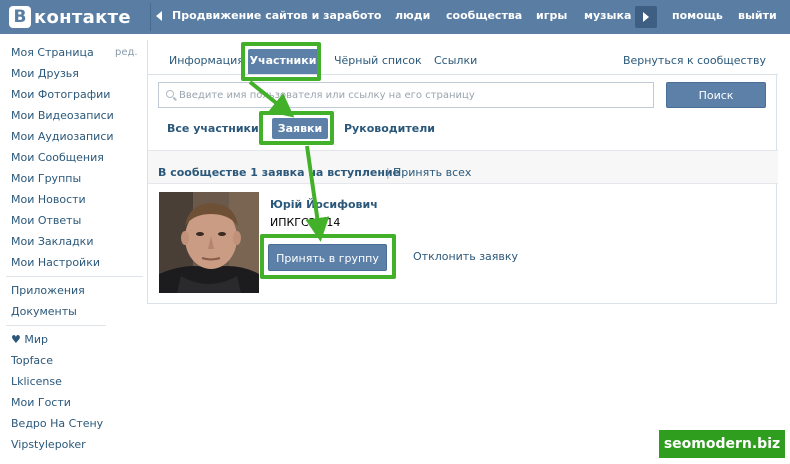  What do you see at coordinates (289, 161) in the screenshot?
I see `annotation-arrows` at bounding box center [289, 161].